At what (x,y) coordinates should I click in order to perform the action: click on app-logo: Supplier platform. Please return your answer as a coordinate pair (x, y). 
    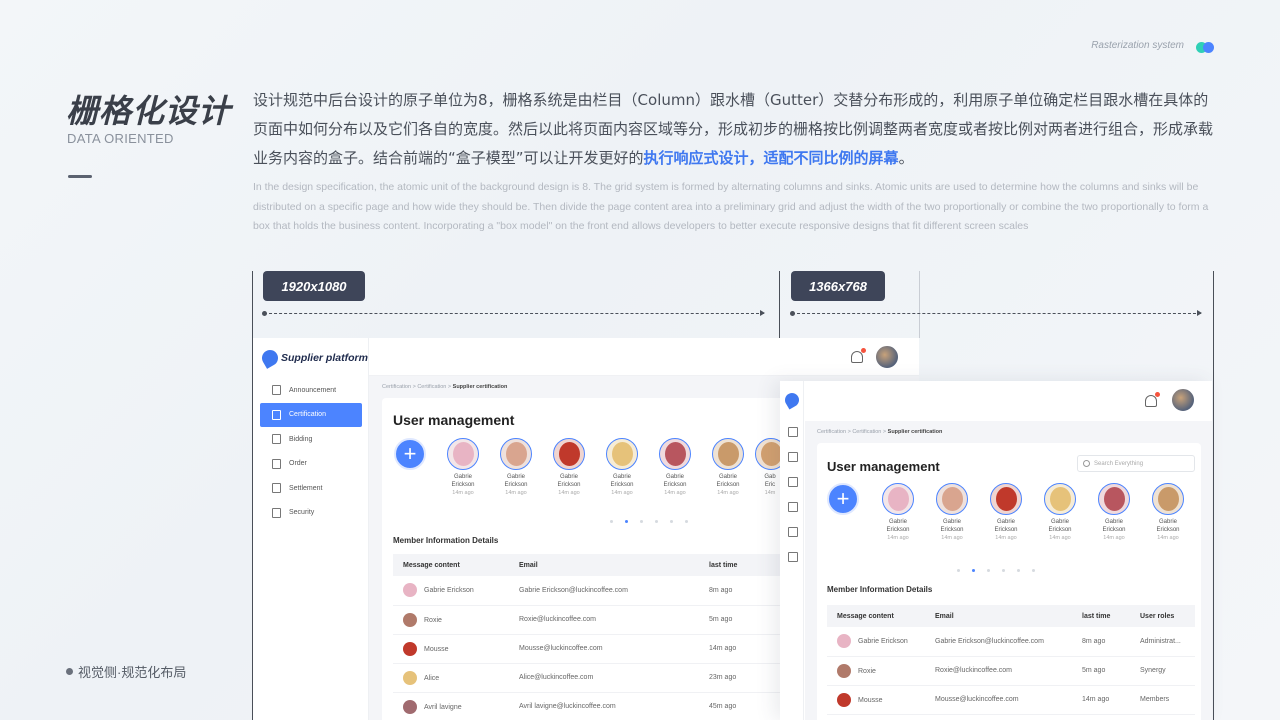
    Looking at the image, I should click on (313, 358).